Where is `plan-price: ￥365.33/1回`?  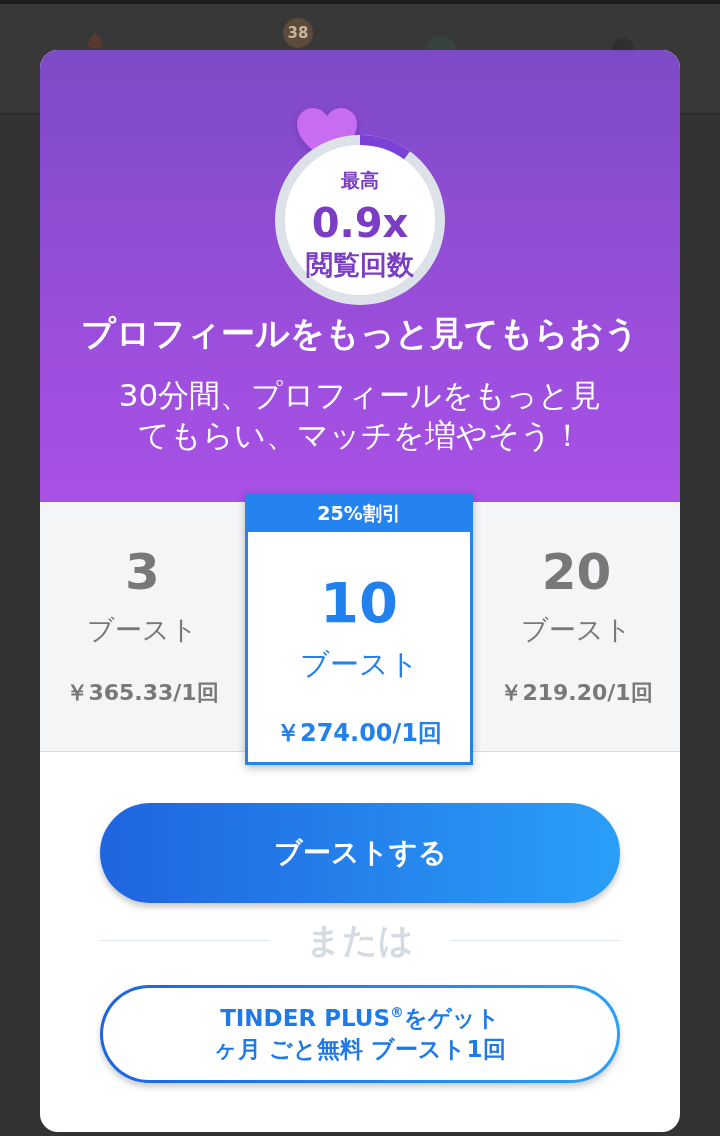 plan-price: ￥365.33/1回 is located at coordinates (142, 693).